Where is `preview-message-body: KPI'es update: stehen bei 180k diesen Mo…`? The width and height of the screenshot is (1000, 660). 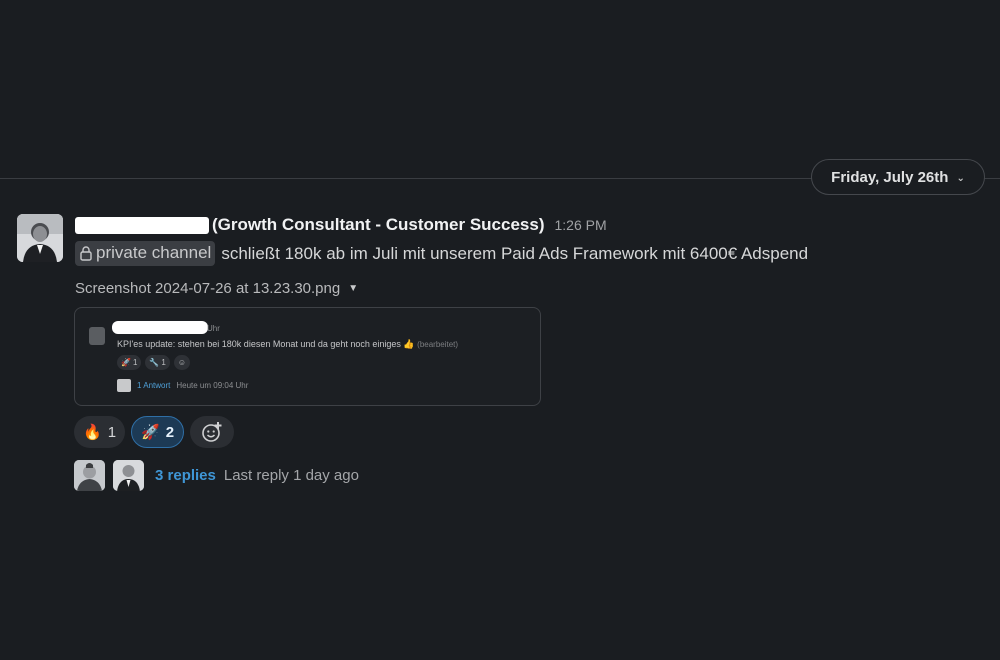
preview-message-body: KPI'es update: stehen bei 180k diesen Mo… is located at coordinates (266, 344).